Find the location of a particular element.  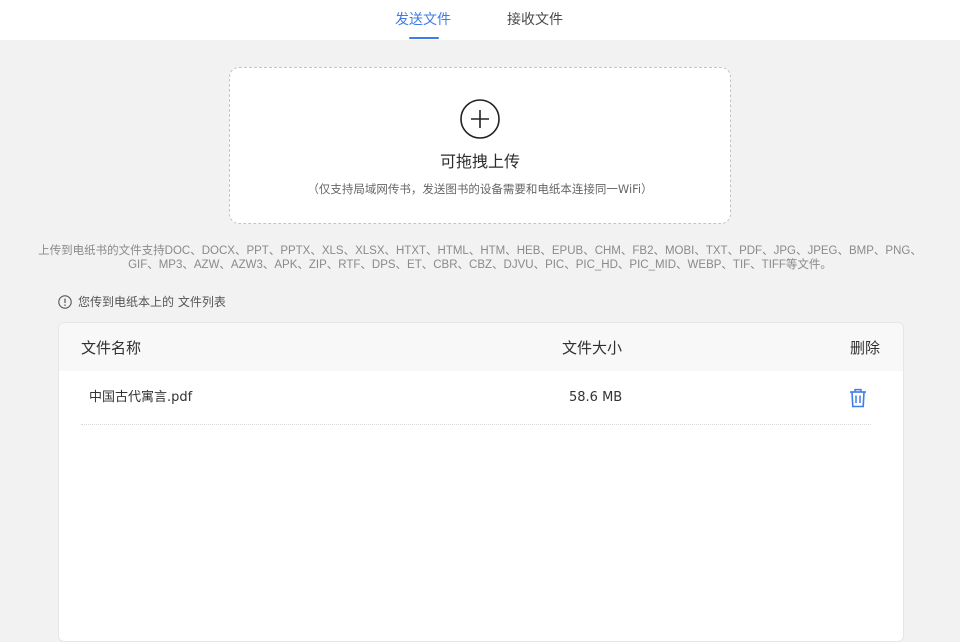

tab-receive-files: 接收文件 is located at coordinates (535, 20).